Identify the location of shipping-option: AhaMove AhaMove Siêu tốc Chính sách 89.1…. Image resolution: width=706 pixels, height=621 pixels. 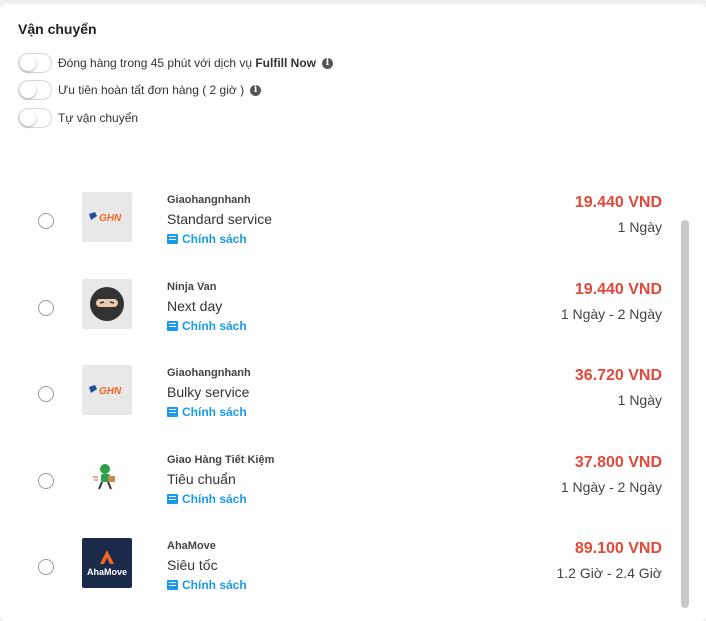
(340, 573).